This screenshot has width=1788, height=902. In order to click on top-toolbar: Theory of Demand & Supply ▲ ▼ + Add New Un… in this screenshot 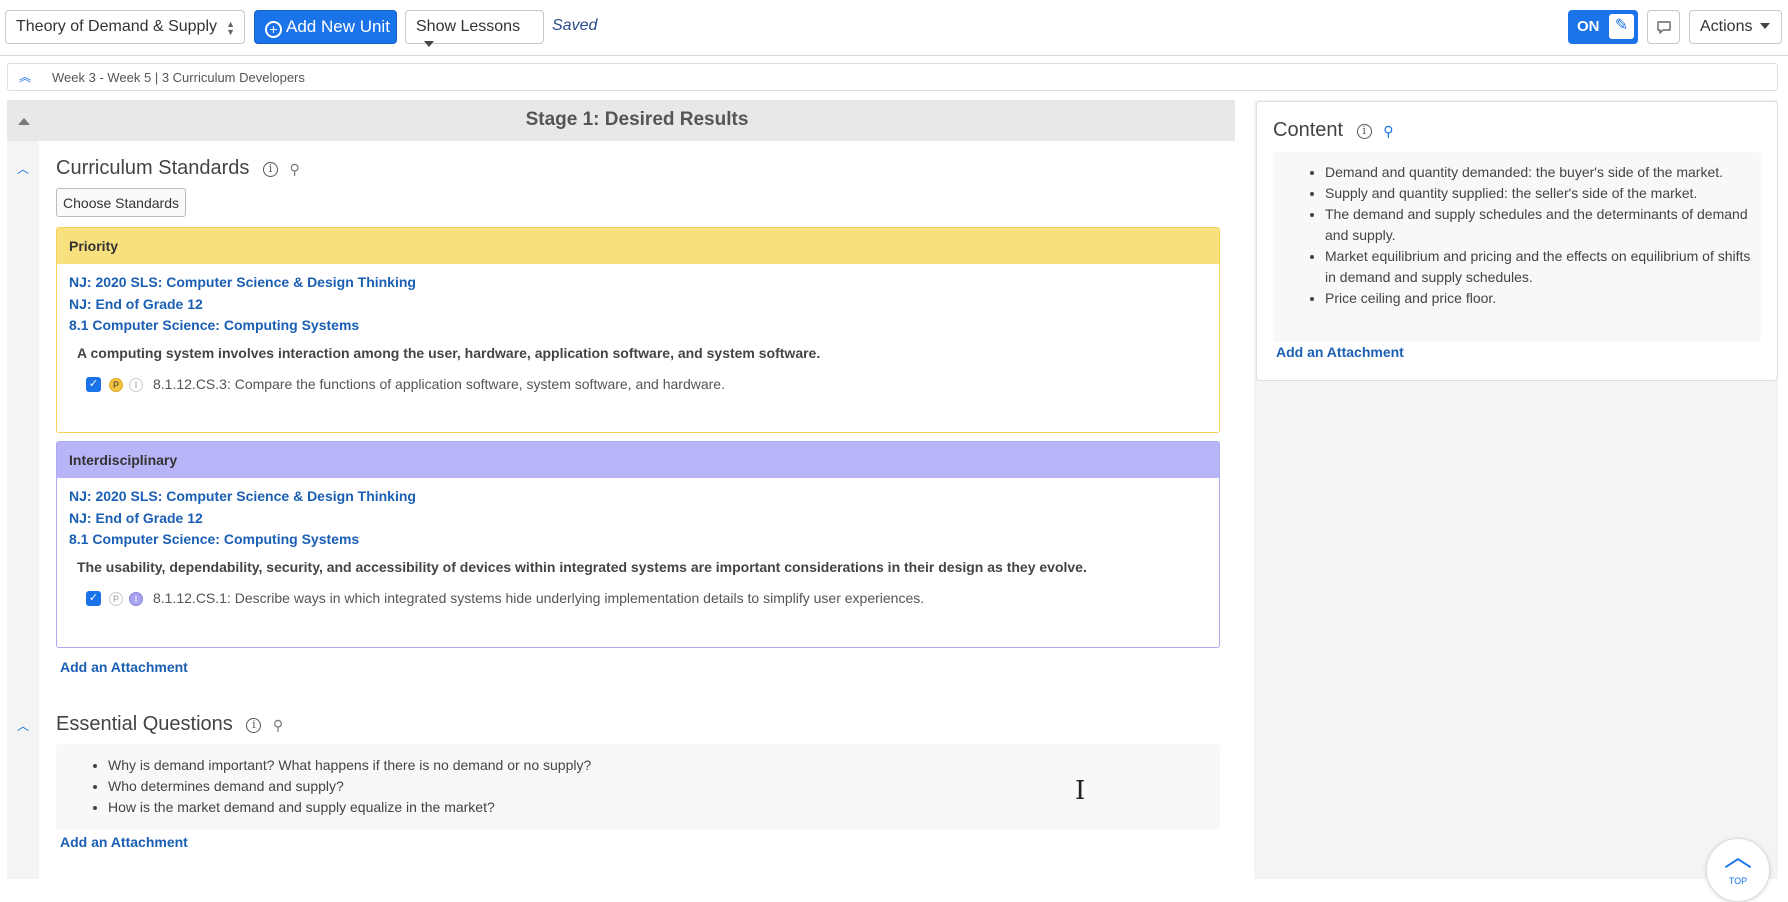, I will do `click(894, 28)`.